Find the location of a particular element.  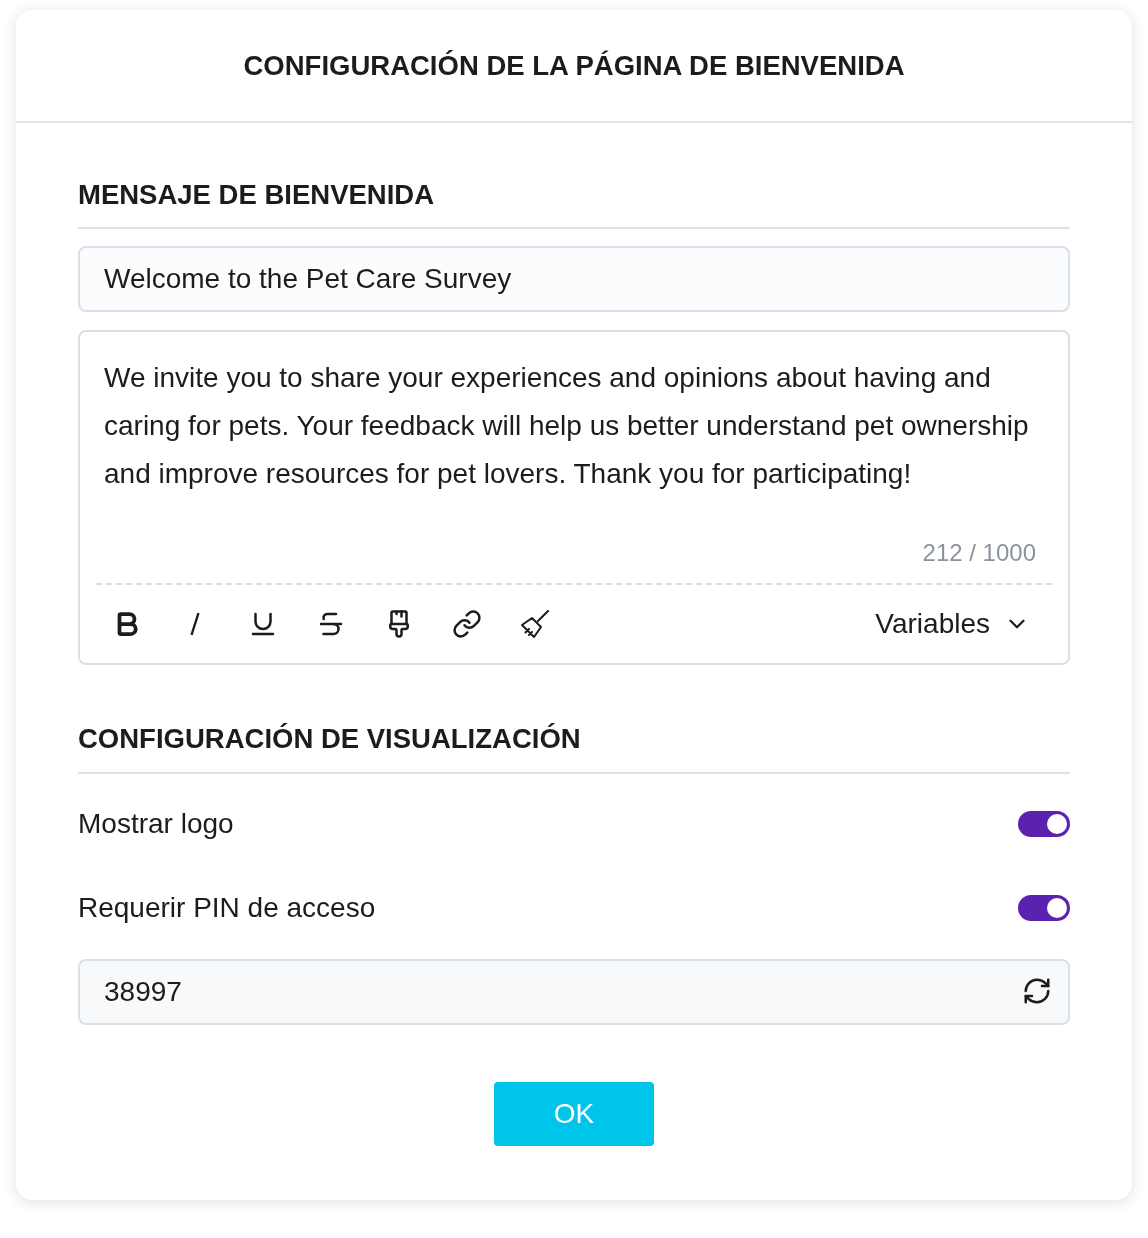

broom-icon is located at coordinates (535, 624).